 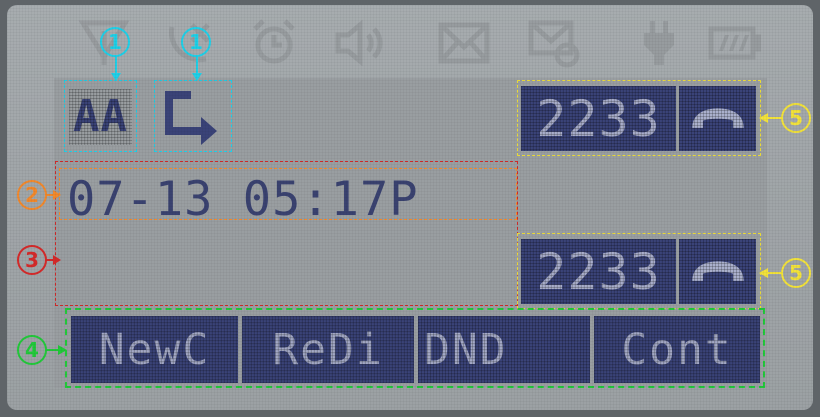 I want to click on power-plug-icon, so click(x=659, y=43).